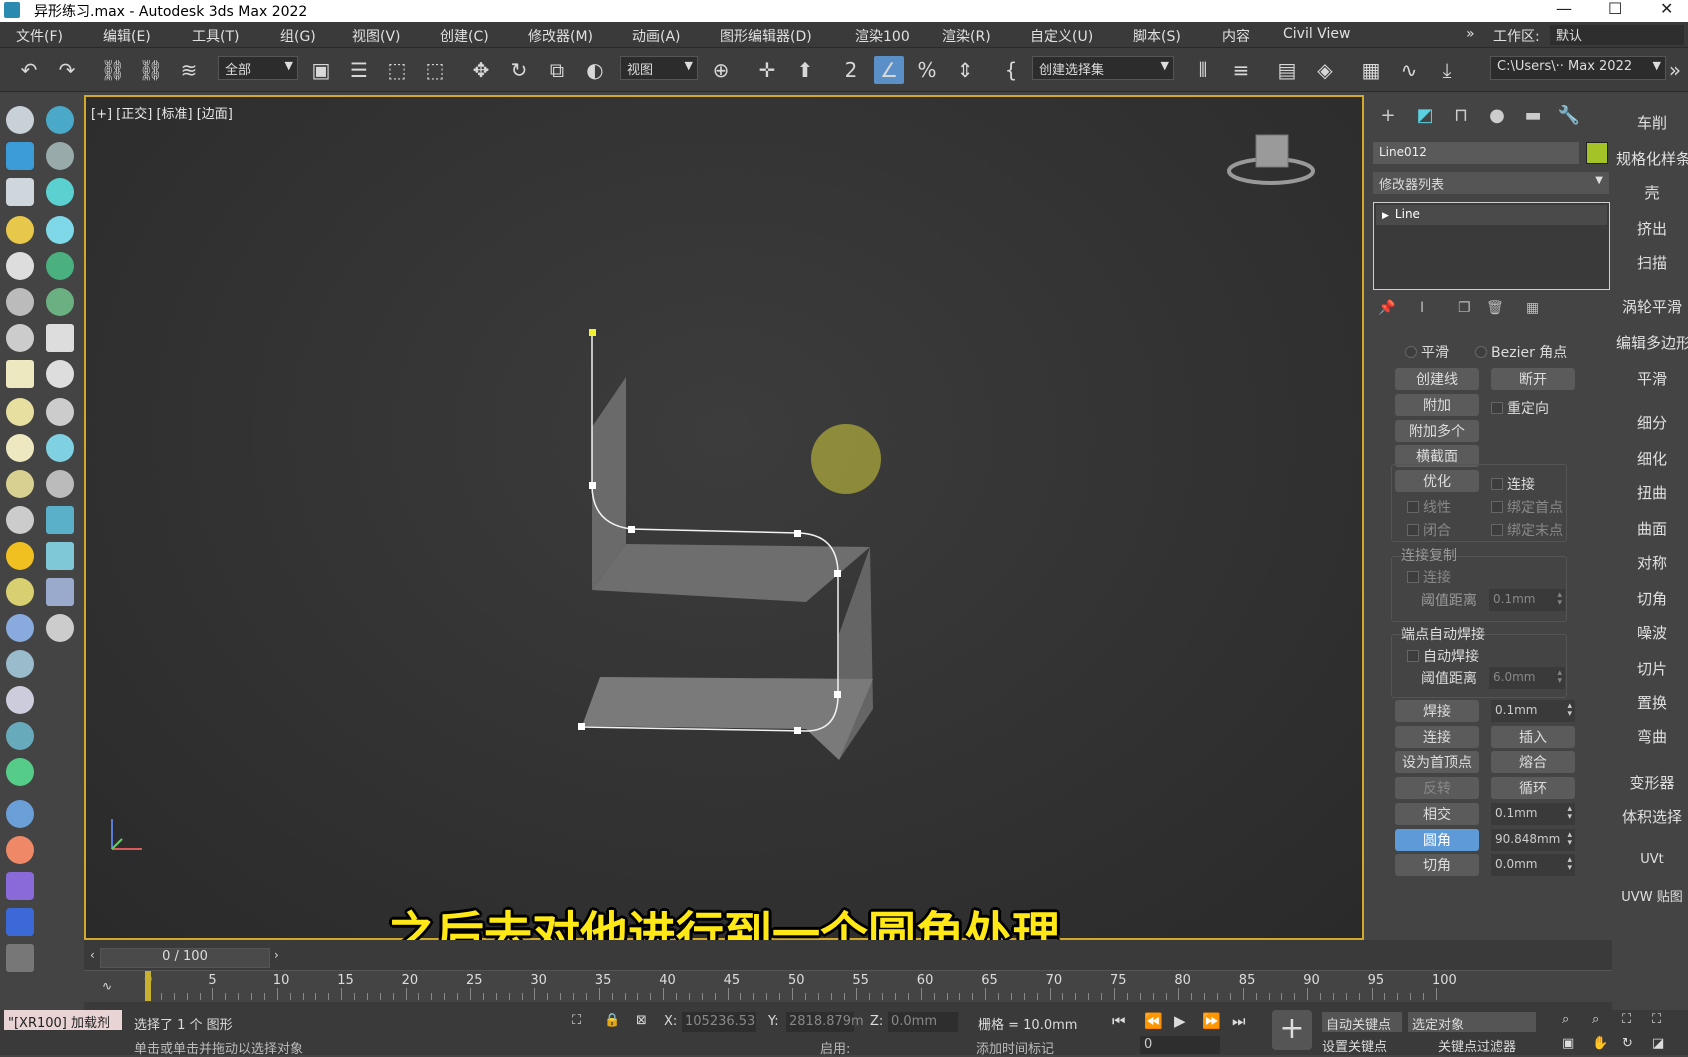 The height and width of the screenshot is (1057, 1688). Describe the element at coordinates (1666, 9) in the screenshot. I see `close-button: ✕` at that location.